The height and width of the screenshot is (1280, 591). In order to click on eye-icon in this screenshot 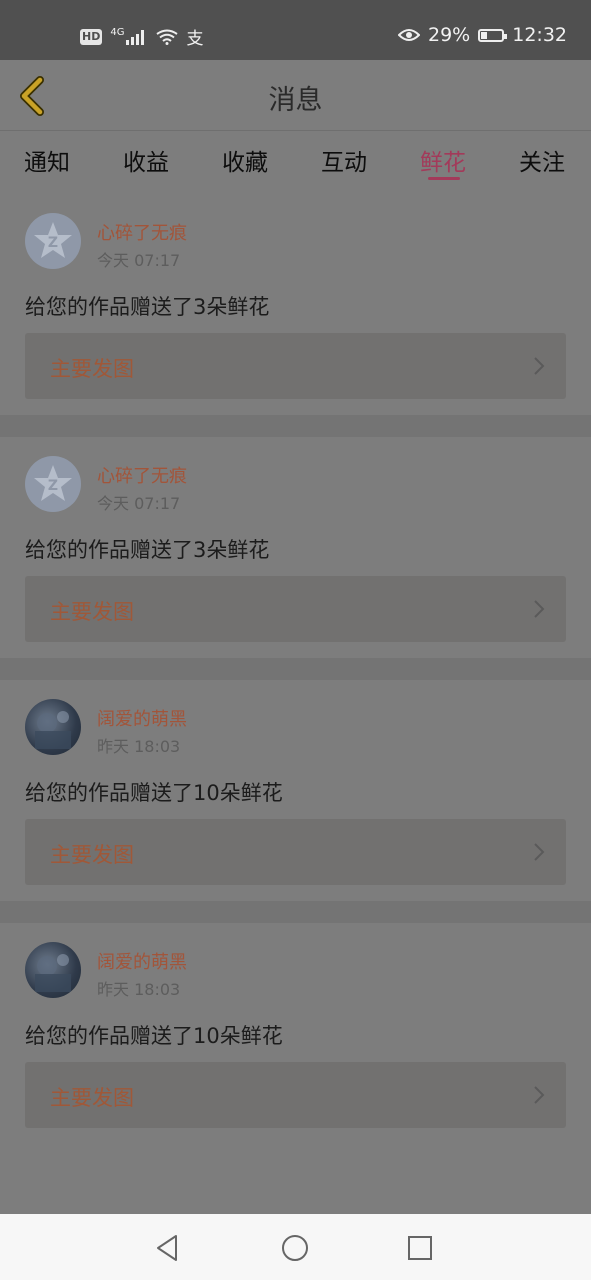, I will do `click(409, 35)`.